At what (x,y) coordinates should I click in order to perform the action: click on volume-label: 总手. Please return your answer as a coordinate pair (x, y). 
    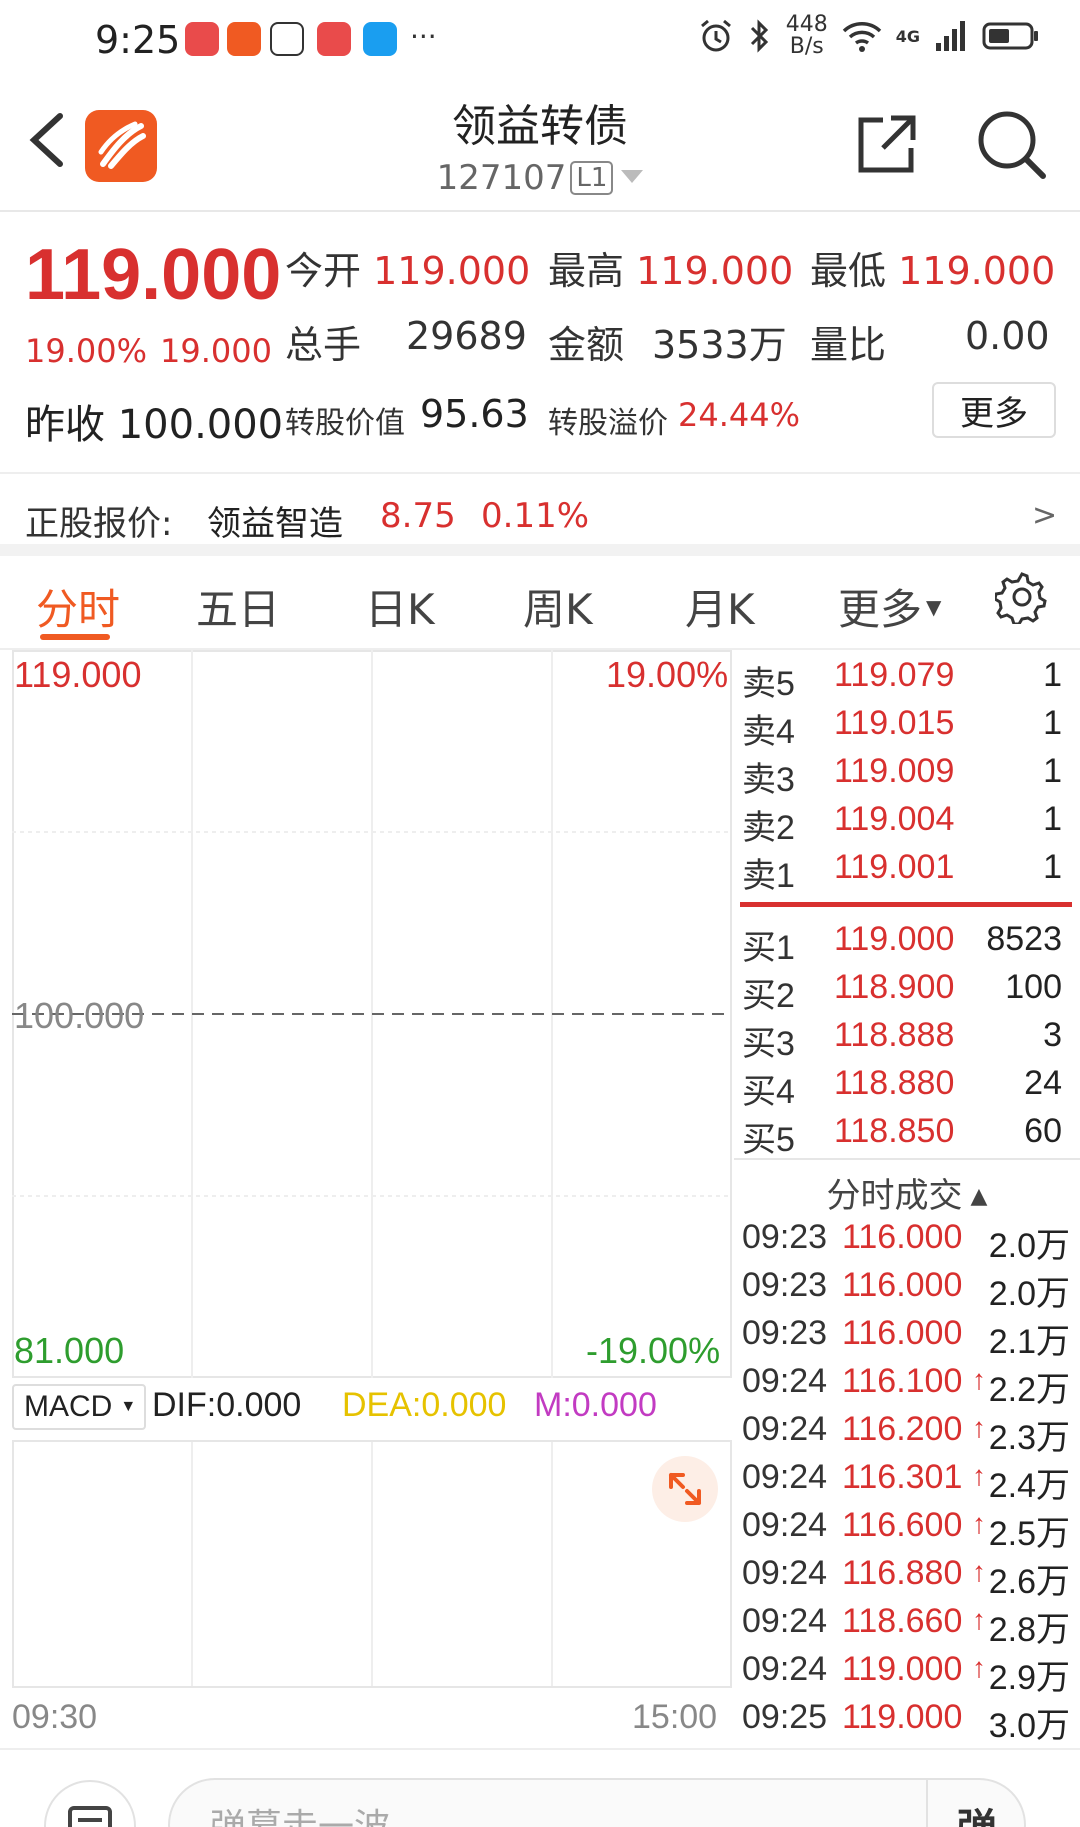
    Looking at the image, I should click on (323, 345).